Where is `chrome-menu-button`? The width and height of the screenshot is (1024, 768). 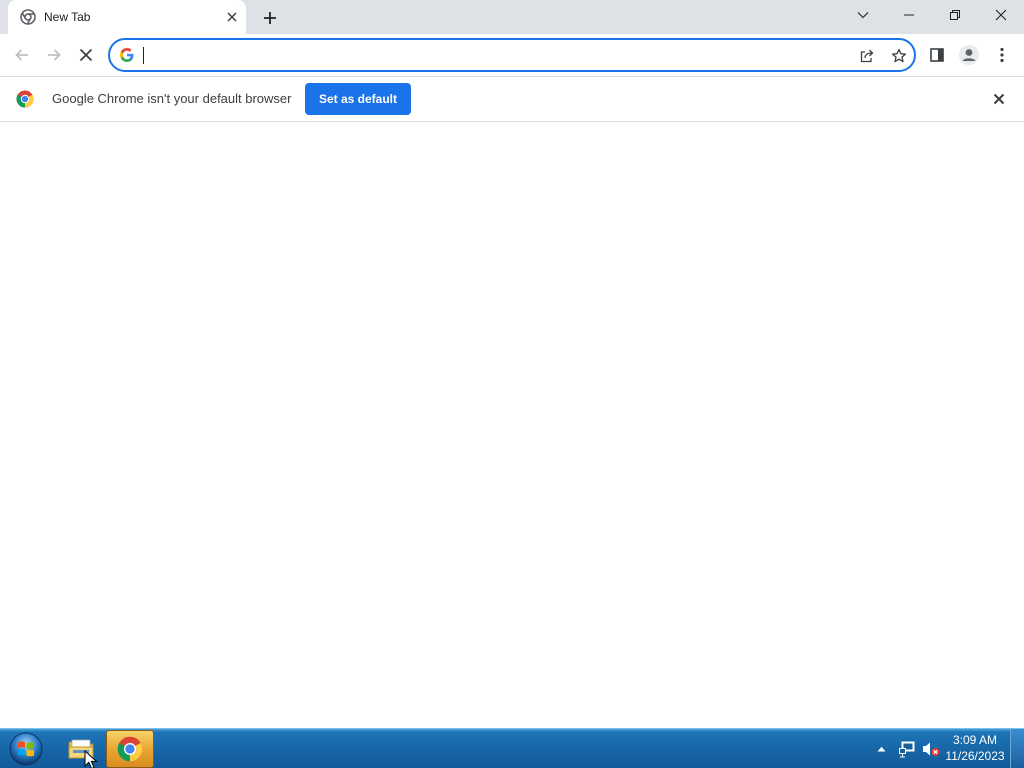
chrome-menu-button is located at coordinates (1002, 55).